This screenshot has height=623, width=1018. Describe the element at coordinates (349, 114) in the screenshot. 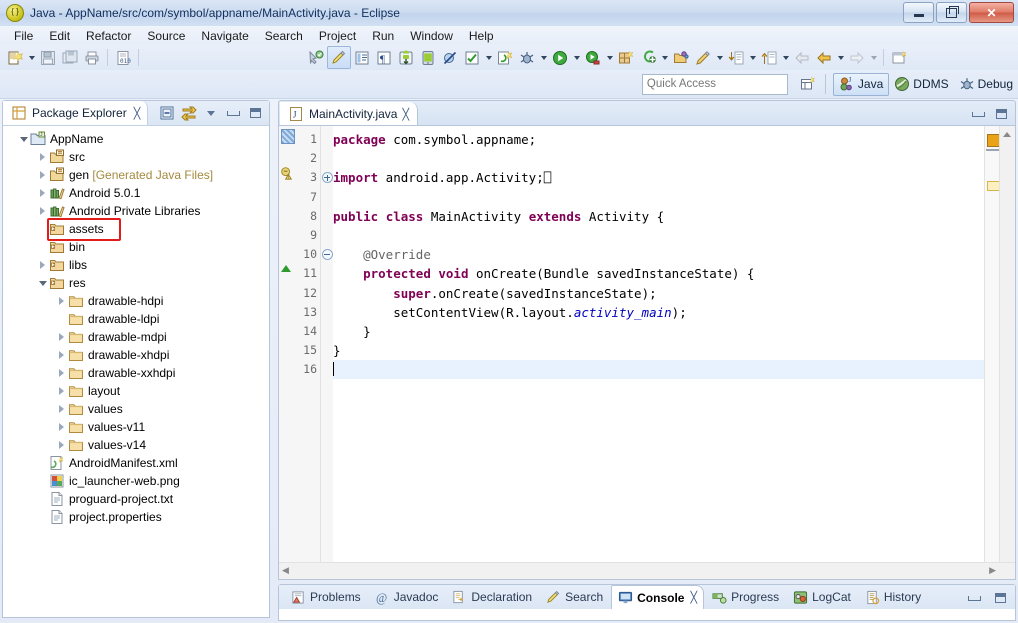

I see `tab-mainactivity-java: J MainActivity.java ╳` at that location.